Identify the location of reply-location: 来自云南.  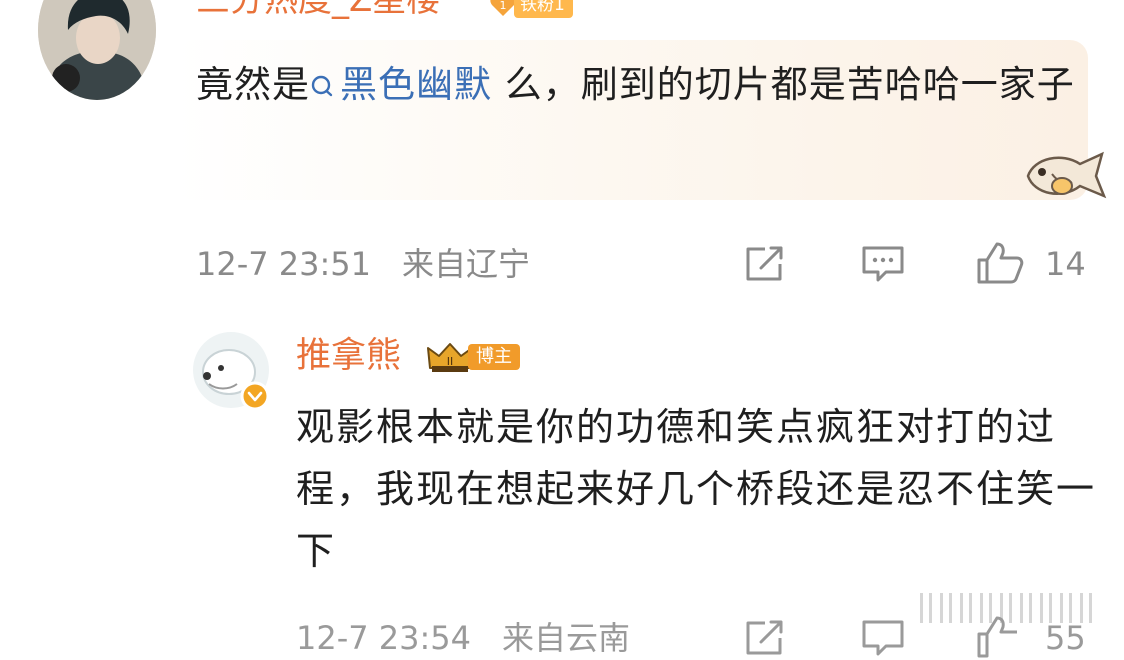
(566, 638).